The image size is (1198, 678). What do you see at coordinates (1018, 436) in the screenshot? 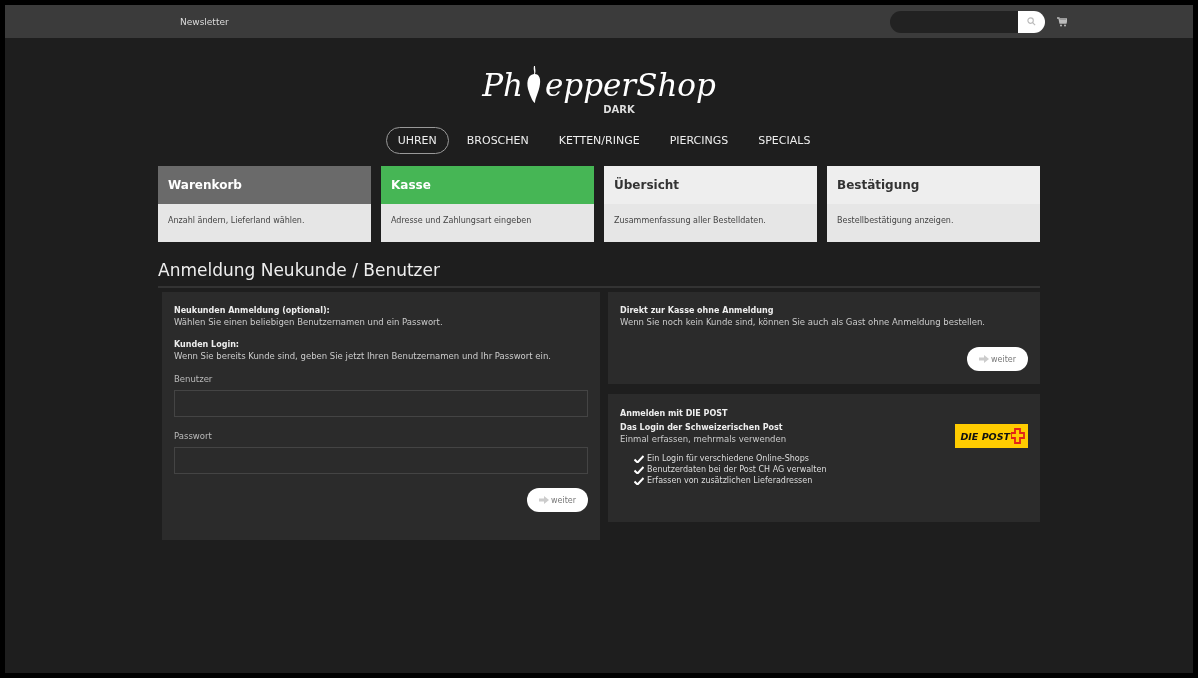
I see `cross-icon` at bounding box center [1018, 436].